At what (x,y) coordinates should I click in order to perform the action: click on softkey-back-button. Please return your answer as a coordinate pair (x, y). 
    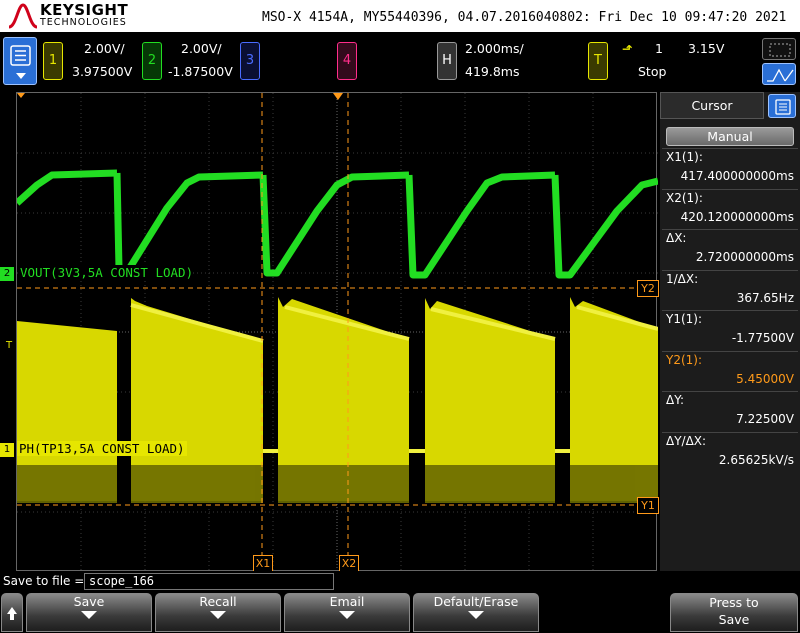
    Looking at the image, I should click on (12, 612).